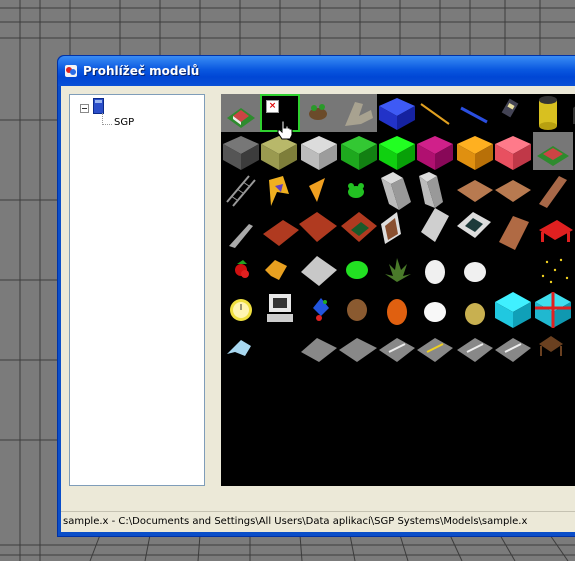 The height and width of the screenshot is (561, 575). I want to click on thumb-wood-panel, so click(514, 233).